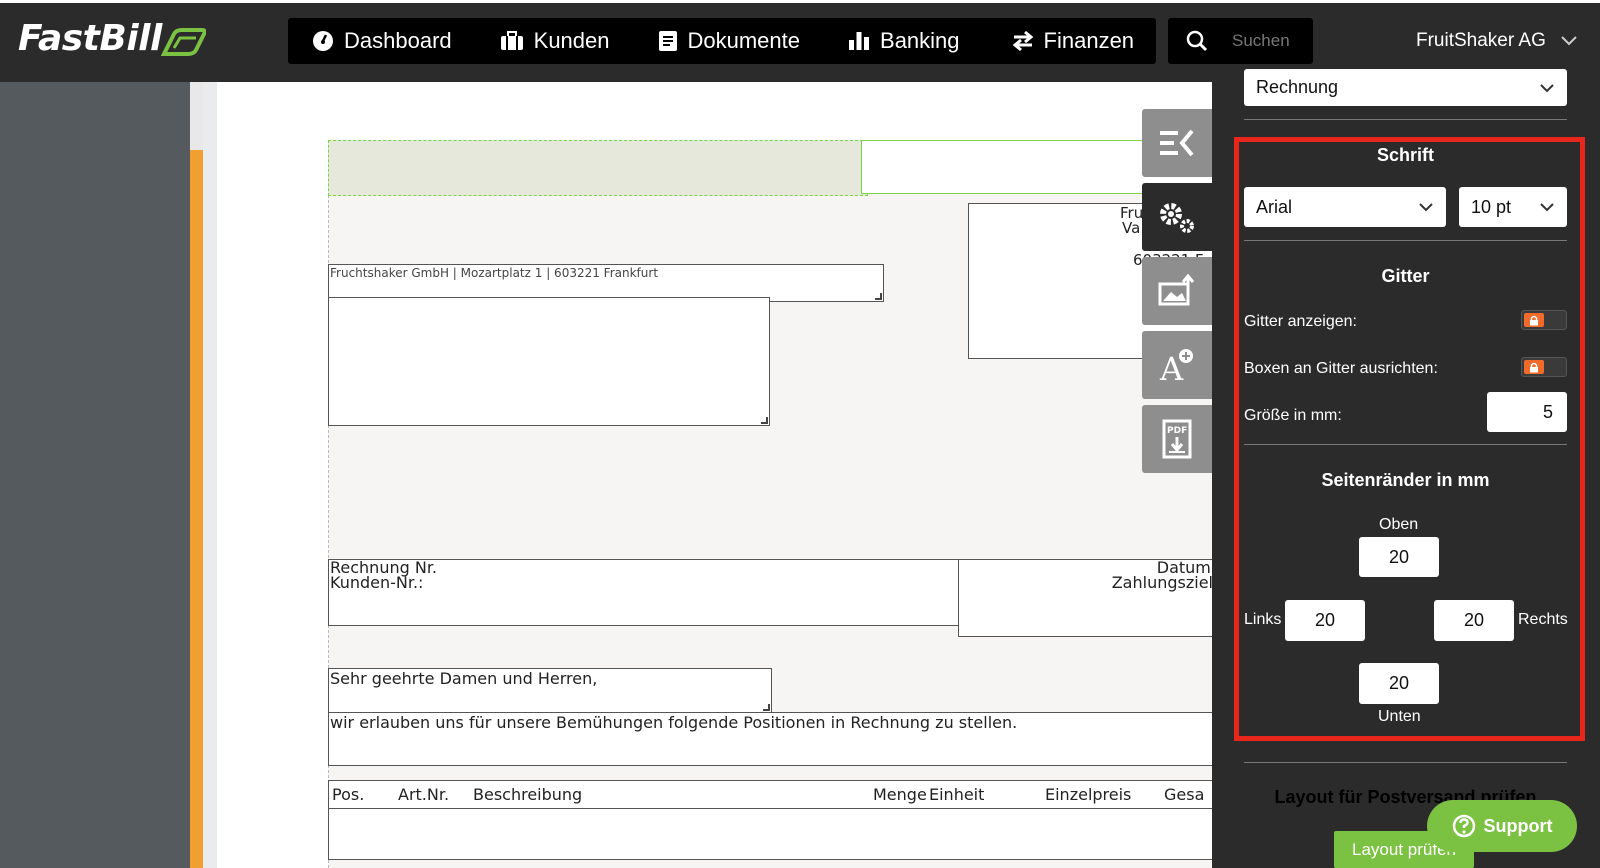 Image resolution: width=1600 pixels, height=868 pixels. I want to click on font-family-value: Arial, so click(1274, 206).